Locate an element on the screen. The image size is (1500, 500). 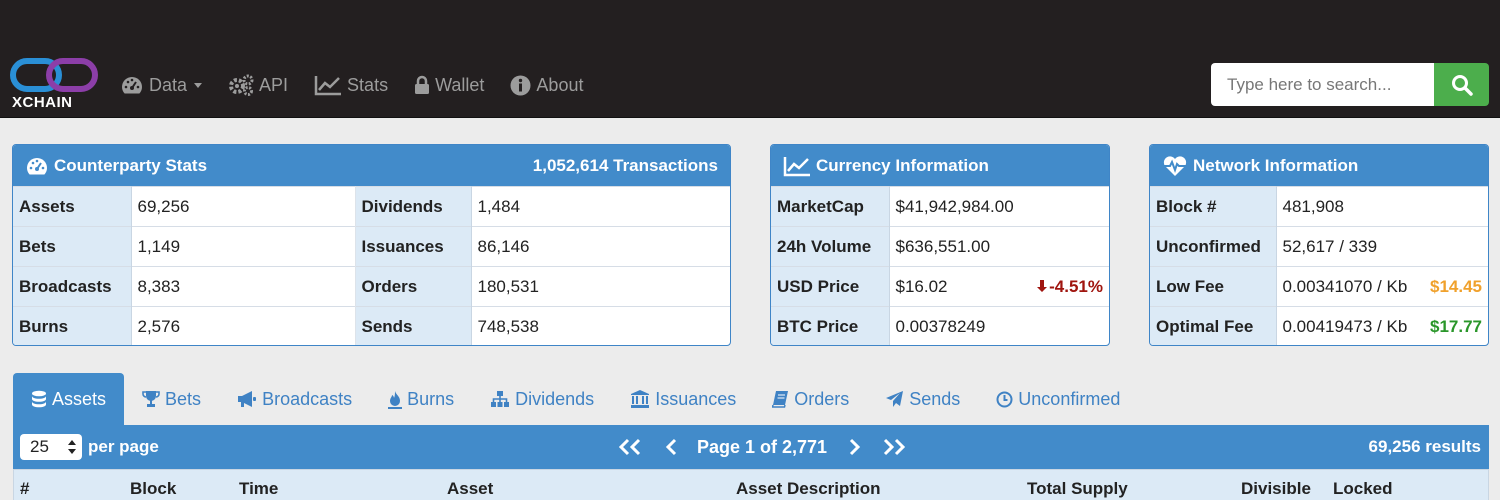
nav-item-stats-label: Stats is located at coordinates (368, 84).